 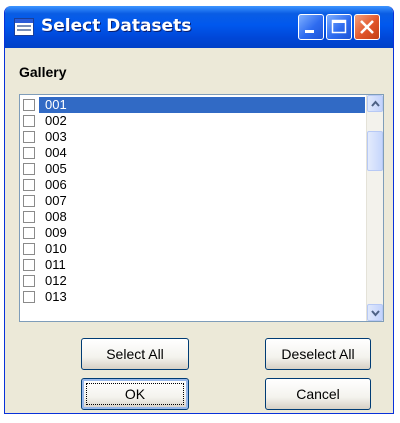 What do you see at coordinates (193, 153) in the screenshot?
I see `list-item: 004` at bounding box center [193, 153].